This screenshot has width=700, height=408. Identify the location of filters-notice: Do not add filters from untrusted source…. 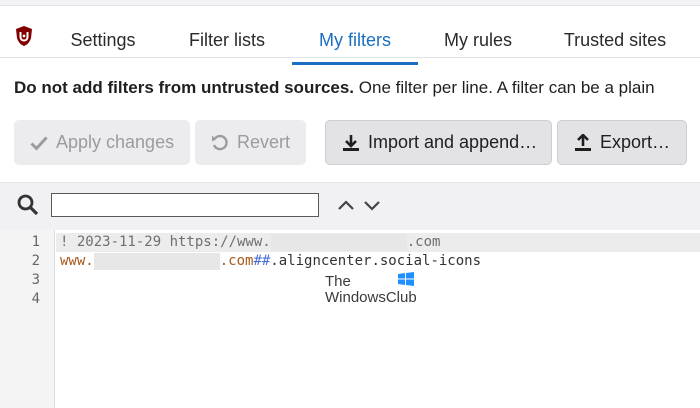
(357, 88).